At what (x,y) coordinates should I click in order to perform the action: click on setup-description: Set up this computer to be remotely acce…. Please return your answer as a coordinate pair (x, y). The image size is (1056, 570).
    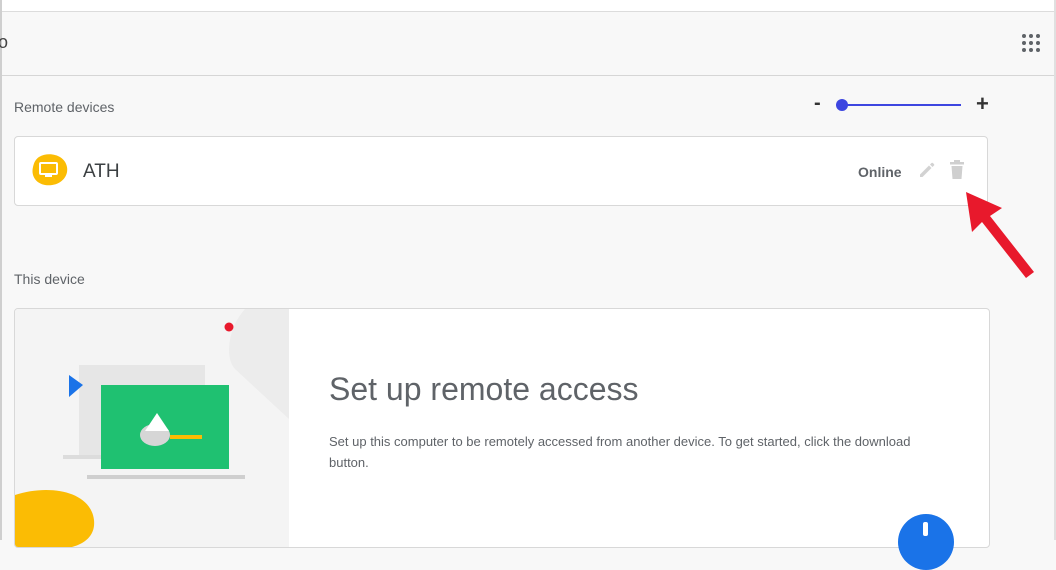
    Looking at the image, I should click on (620, 452).